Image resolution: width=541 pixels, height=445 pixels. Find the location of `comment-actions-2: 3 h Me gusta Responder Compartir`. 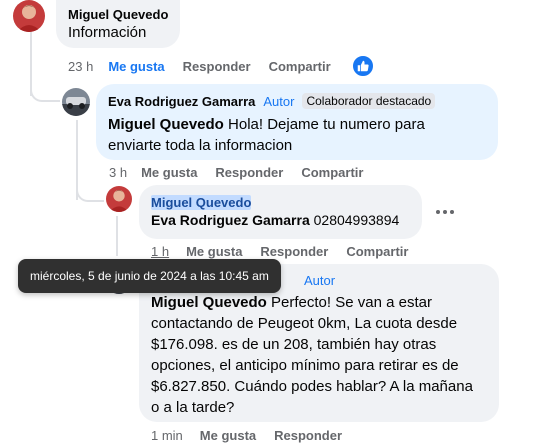

comment-actions-2: 3 h Me gusta Responder Compartir is located at coordinates (236, 172).